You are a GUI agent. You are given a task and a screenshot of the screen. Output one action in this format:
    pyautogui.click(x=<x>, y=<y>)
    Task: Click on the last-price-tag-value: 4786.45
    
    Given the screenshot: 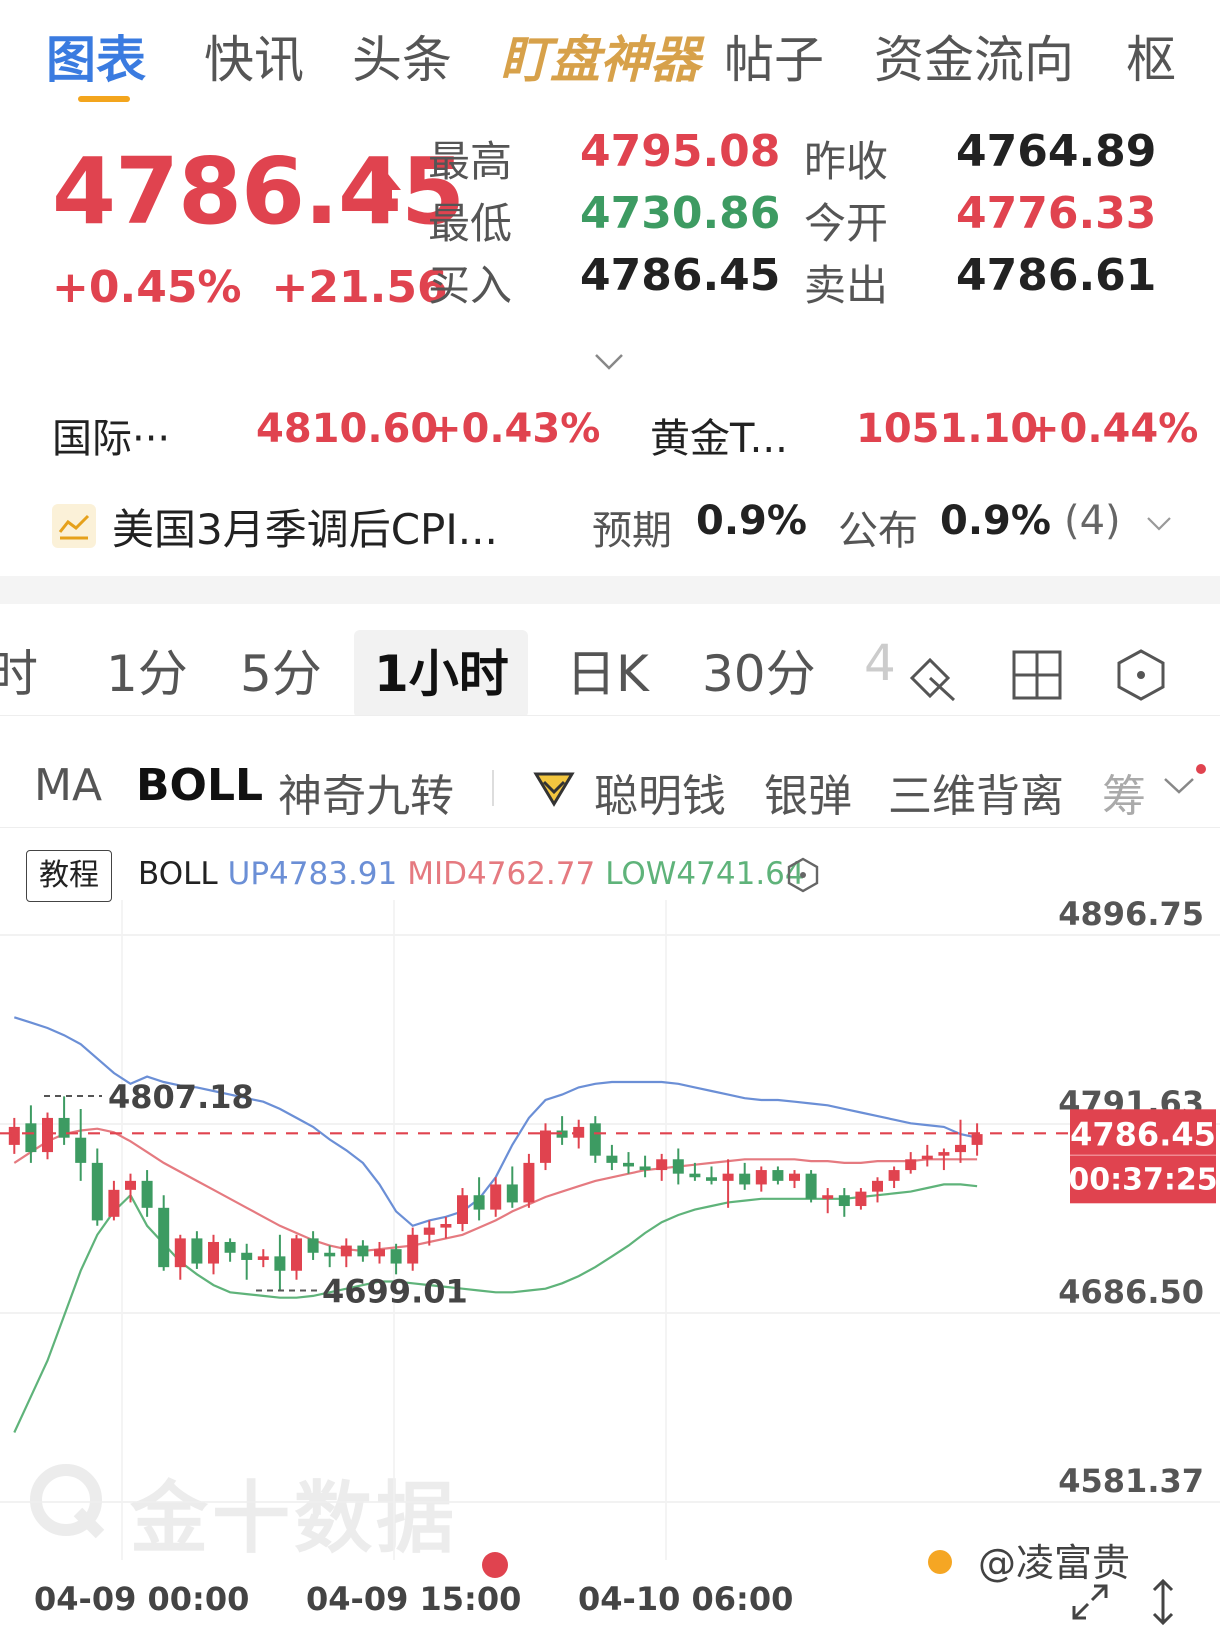 What is the action you would take?
    pyautogui.click(x=1143, y=1134)
    